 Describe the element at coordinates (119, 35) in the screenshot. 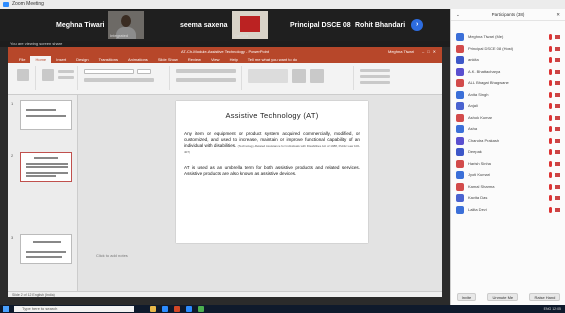

I see `camera-label: Integrated` at that location.